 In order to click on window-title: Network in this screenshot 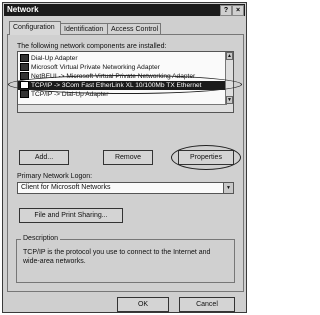, I will do `click(23, 9)`.